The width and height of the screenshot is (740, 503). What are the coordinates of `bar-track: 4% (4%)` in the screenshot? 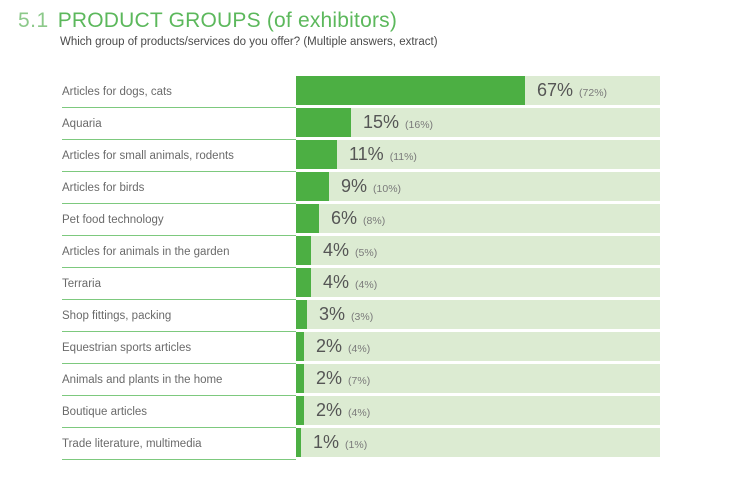 It's located at (478, 282).